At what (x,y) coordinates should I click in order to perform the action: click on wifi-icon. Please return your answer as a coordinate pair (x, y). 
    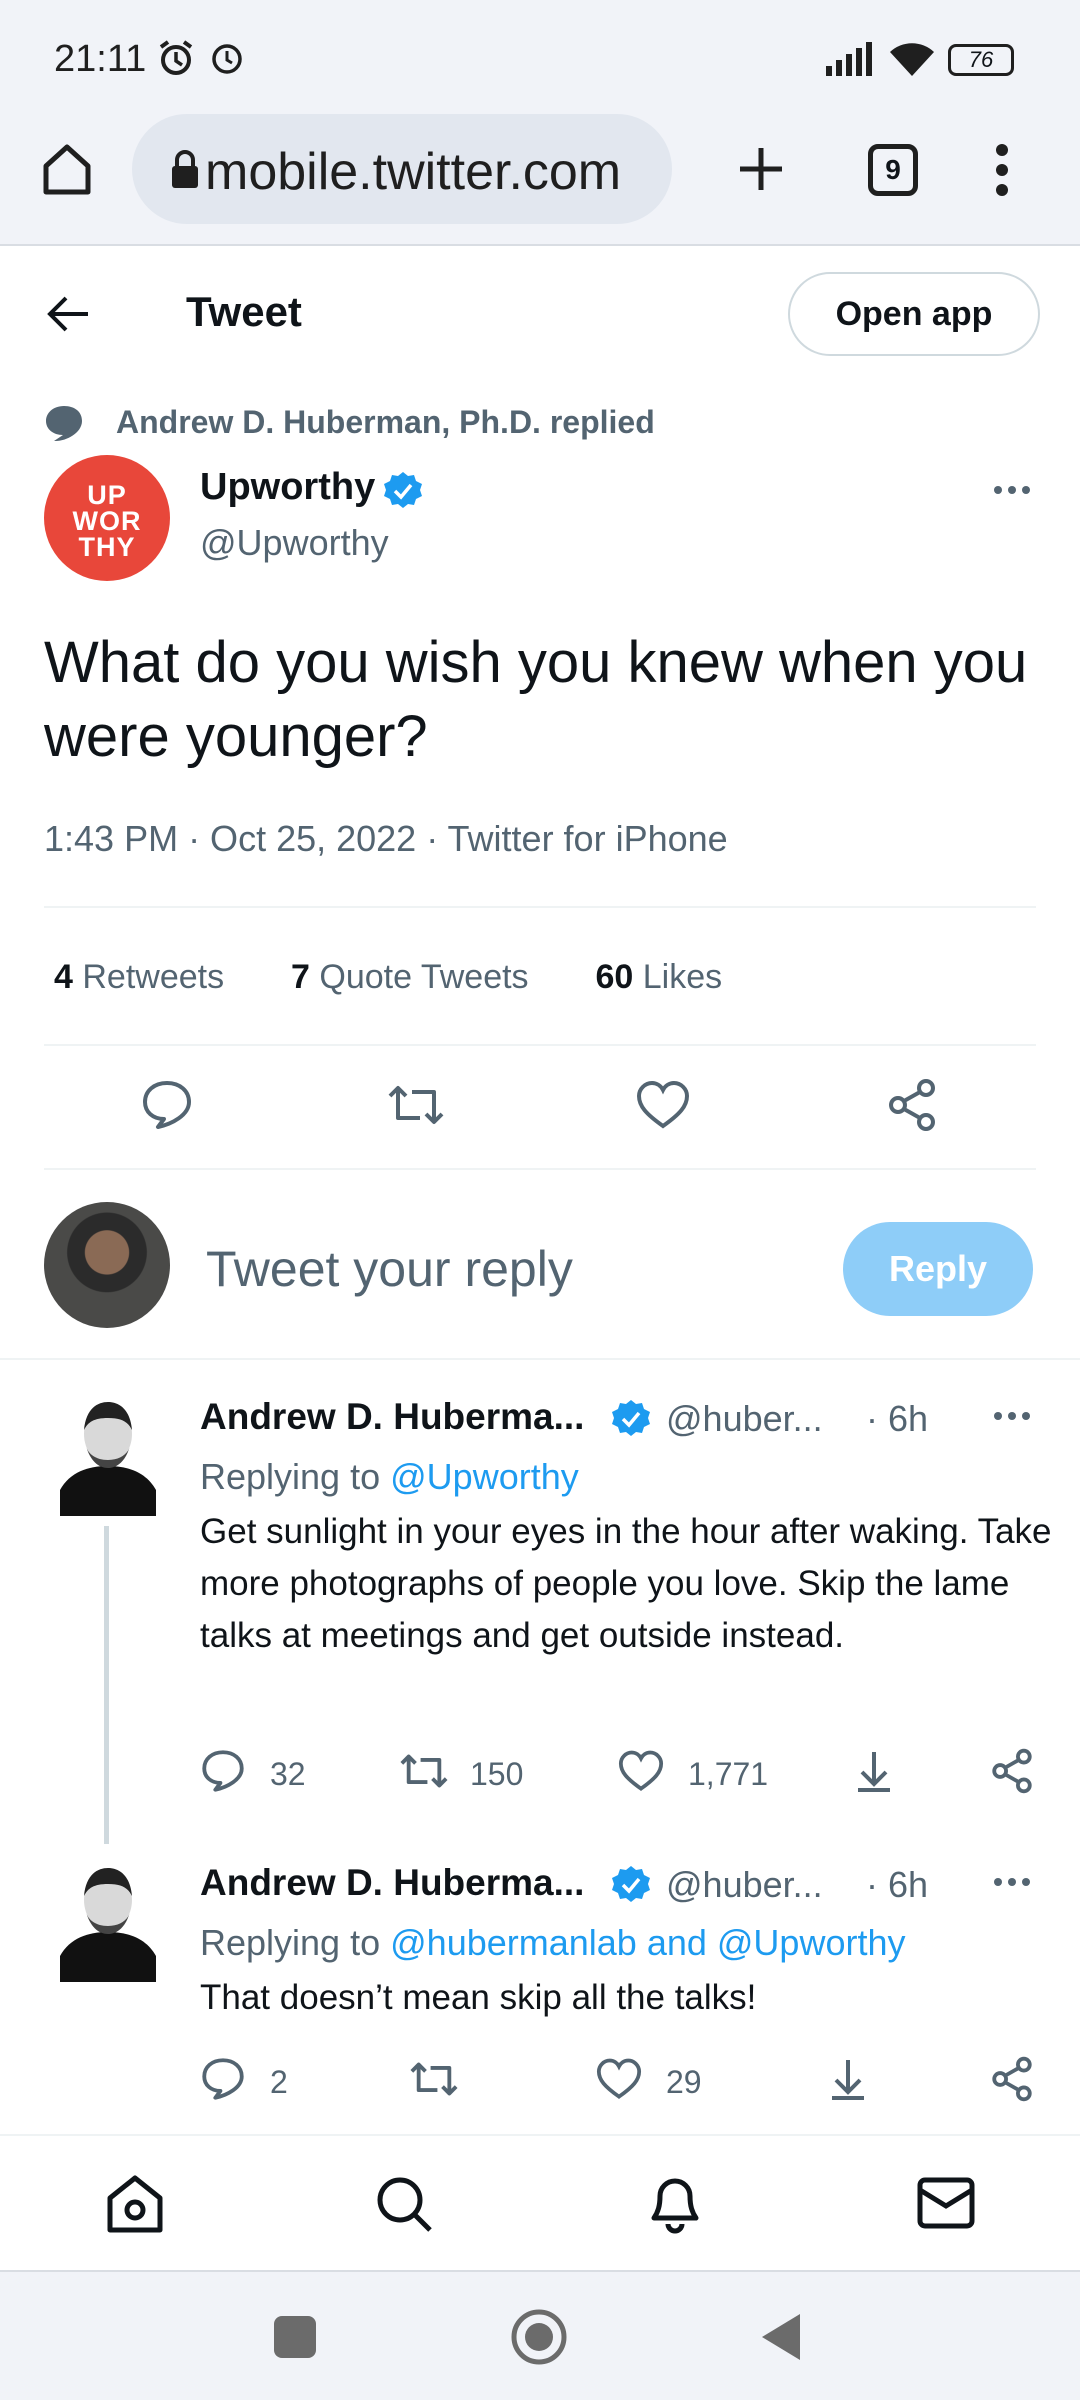
    Looking at the image, I should click on (912, 59).